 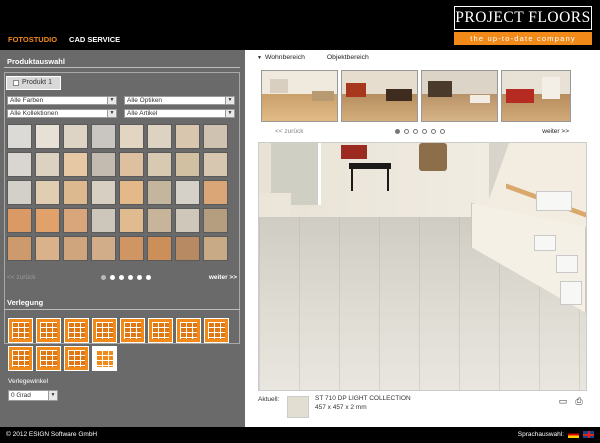 What do you see at coordinates (32, 39) in the screenshot?
I see `nav-fotostudio: FOTOSTUDIO` at bounding box center [32, 39].